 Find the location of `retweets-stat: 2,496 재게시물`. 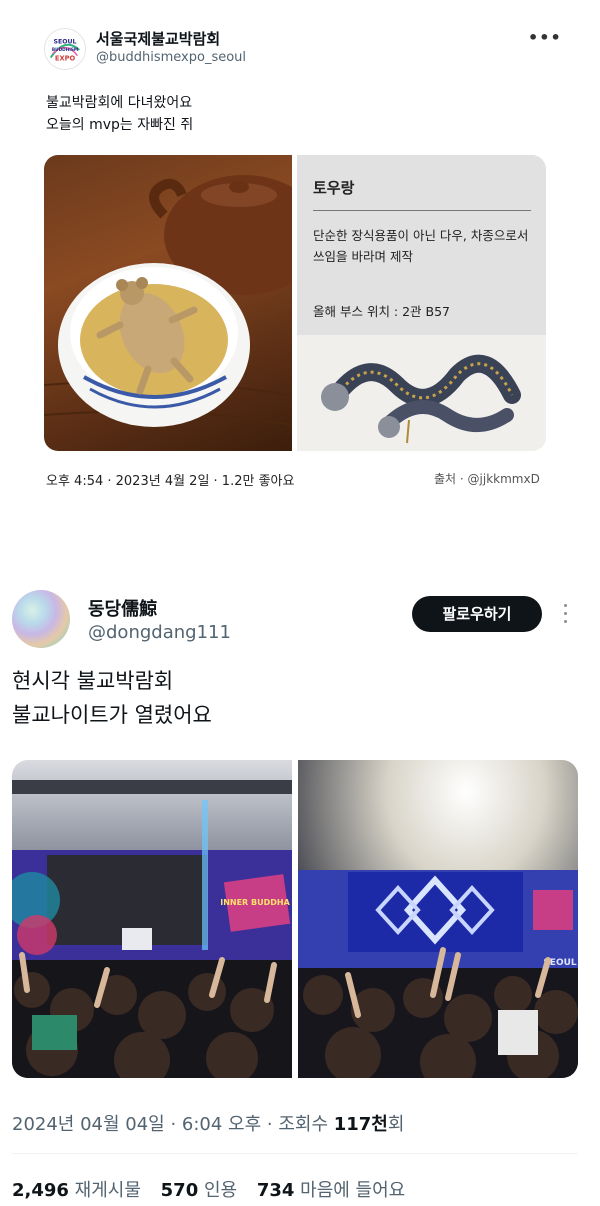

retweets-stat: 2,496 재게시물 is located at coordinates (76, 1190).